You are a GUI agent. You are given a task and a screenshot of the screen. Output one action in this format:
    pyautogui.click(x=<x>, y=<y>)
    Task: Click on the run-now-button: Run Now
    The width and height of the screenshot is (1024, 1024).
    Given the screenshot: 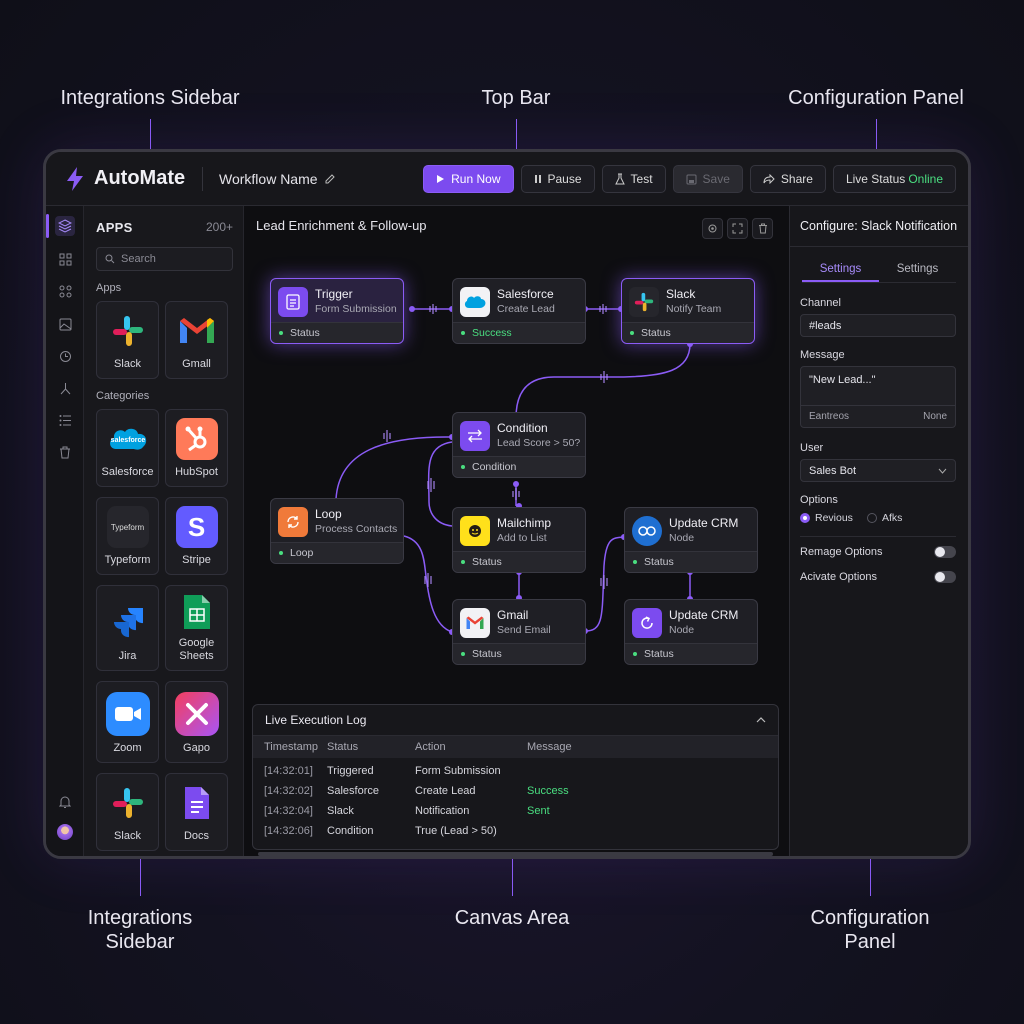 What is the action you would take?
    pyautogui.click(x=468, y=179)
    